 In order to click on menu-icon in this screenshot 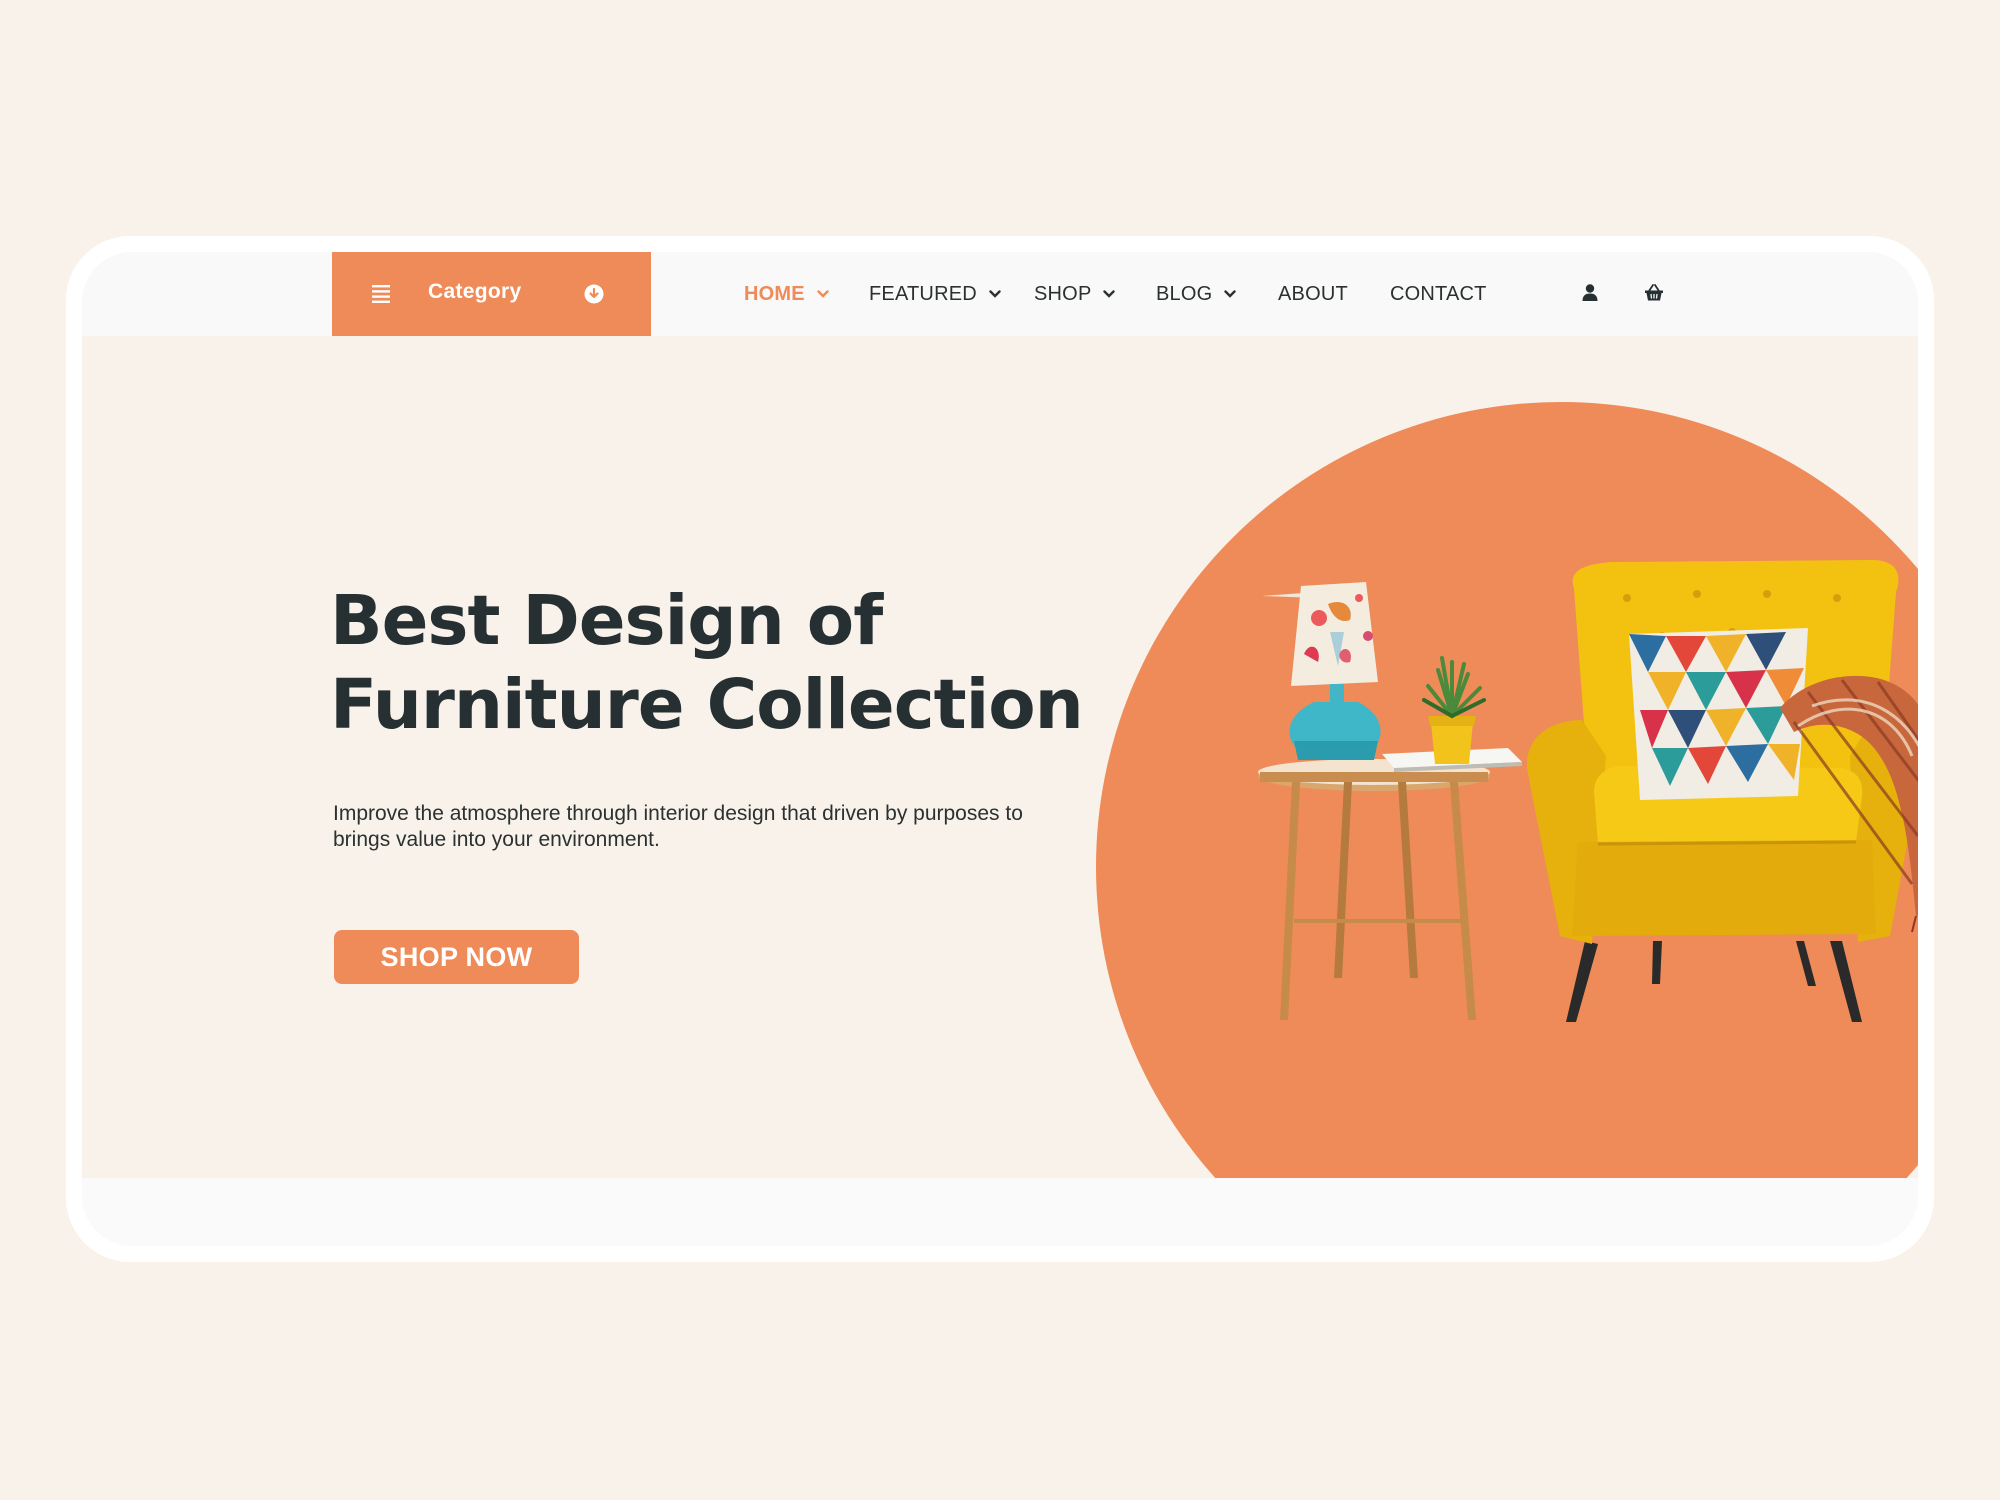, I will do `click(381, 294)`.